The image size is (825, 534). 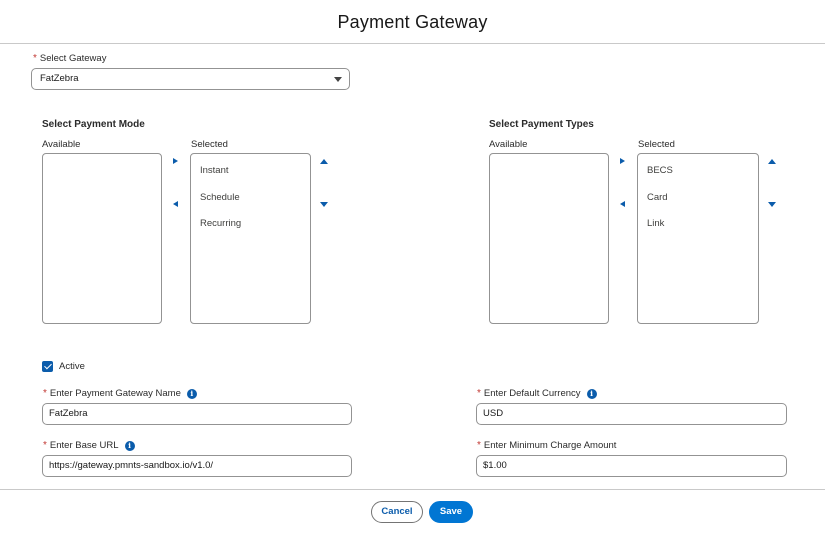 What do you see at coordinates (631, 466) in the screenshot?
I see `min-charge-input: $1.00` at bounding box center [631, 466].